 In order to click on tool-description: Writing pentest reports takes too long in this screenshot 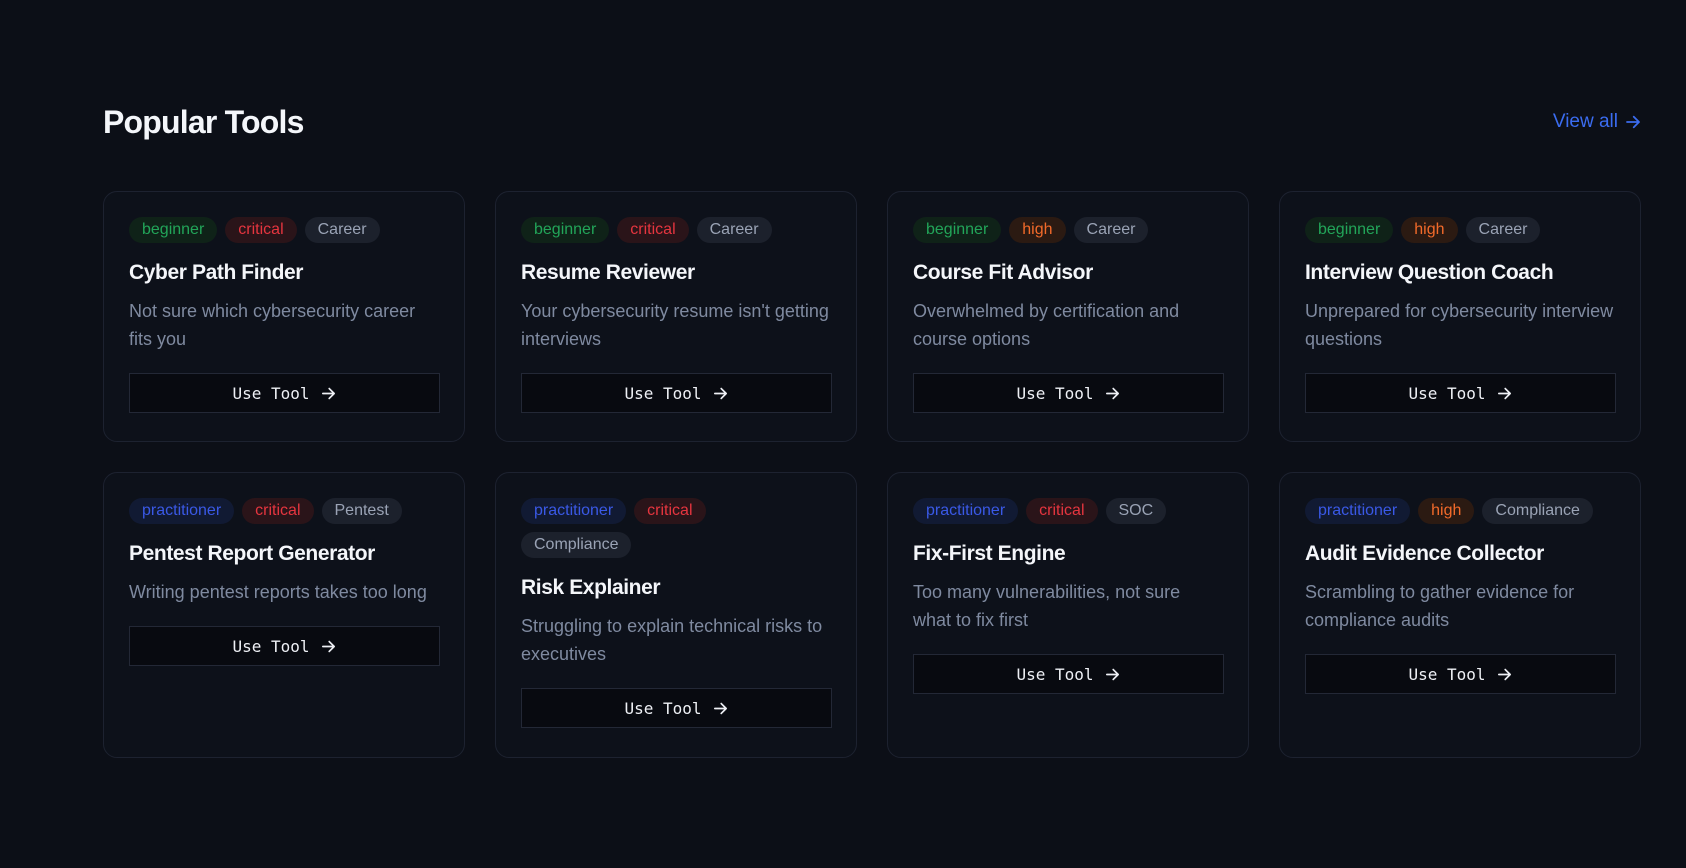, I will do `click(278, 592)`.